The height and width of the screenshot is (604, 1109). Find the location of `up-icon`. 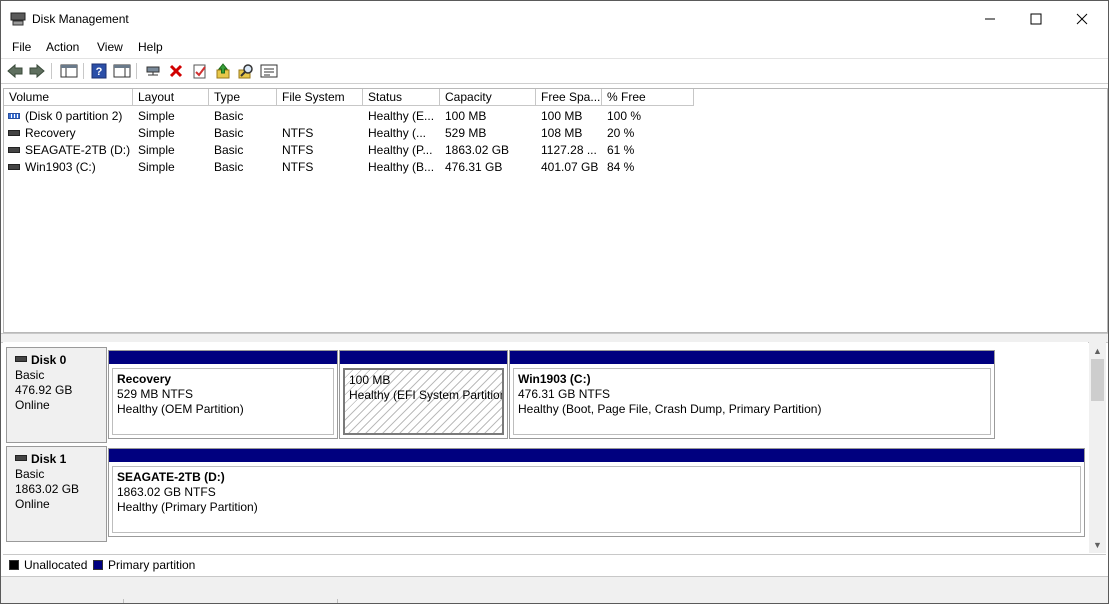

up-icon is located at coordinates (223, 71).